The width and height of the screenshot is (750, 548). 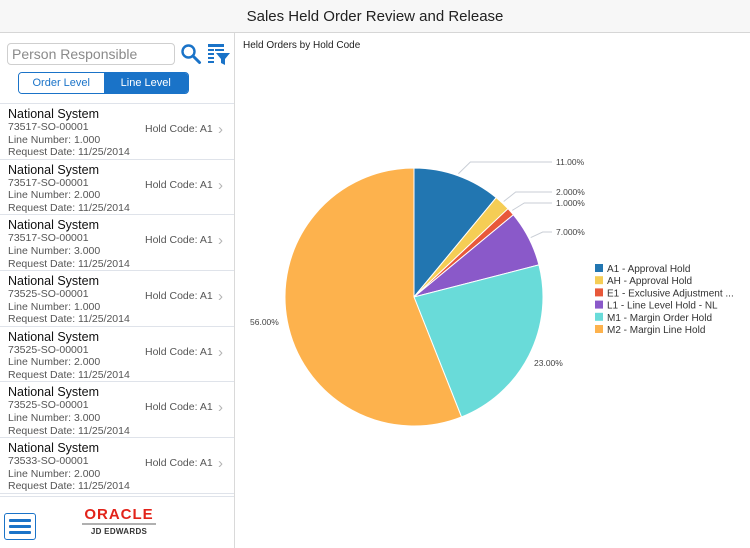 What do you see at coordinates (145, 83) in the screenshot?
I see `tab-line-level: Line Level` at bounding box center [145, 83].